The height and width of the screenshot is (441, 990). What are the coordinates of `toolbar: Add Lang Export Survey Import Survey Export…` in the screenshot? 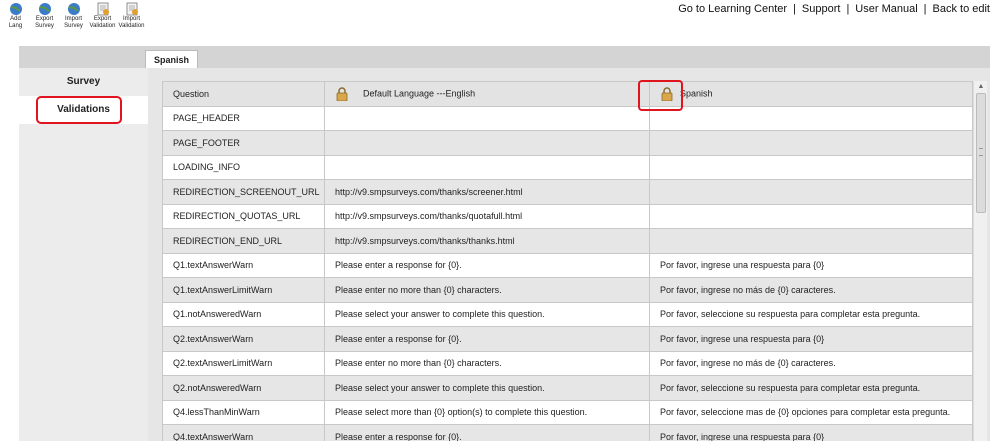 It's located at (72, 17).